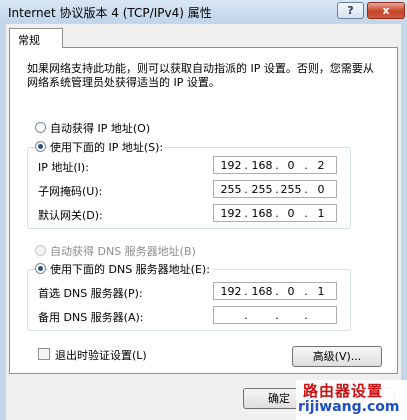  I want to click on help-button: ?, so click(350, 10).